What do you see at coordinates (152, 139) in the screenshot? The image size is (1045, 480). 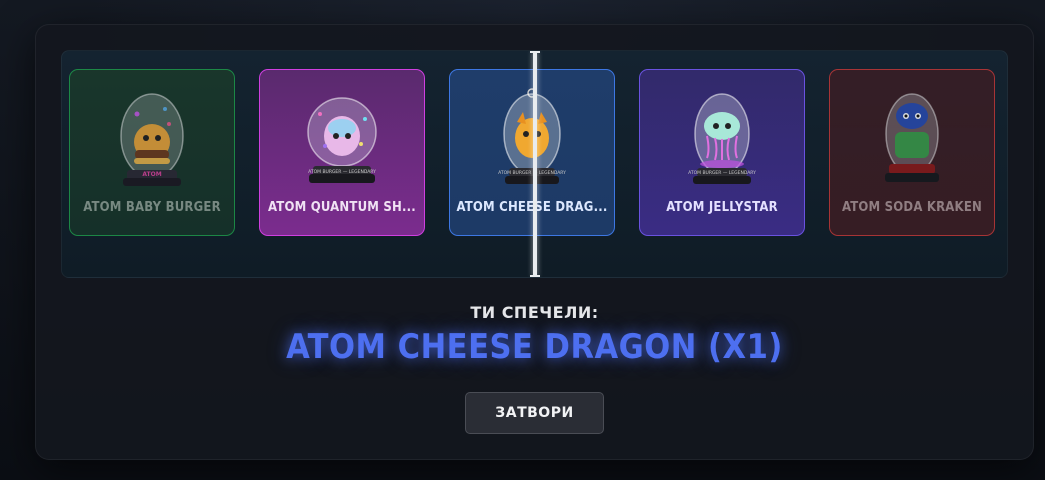 I see `baby-burger-globe-icon: ATOM` at bounding box center [152, 139].